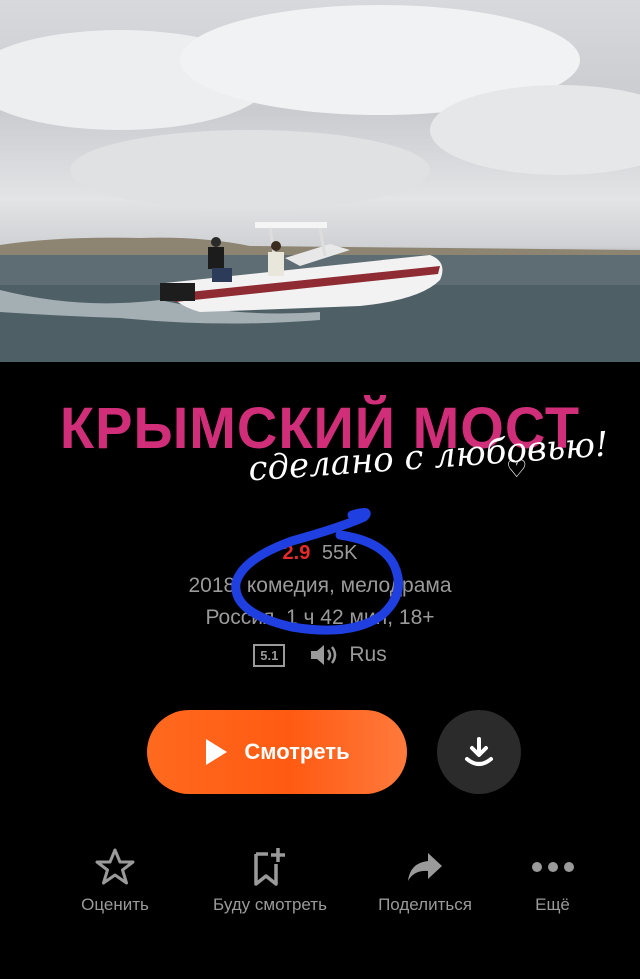 The height and width of the screenshot is (979, 640). I want to click on more-label: Ещё, so click(552, 904).